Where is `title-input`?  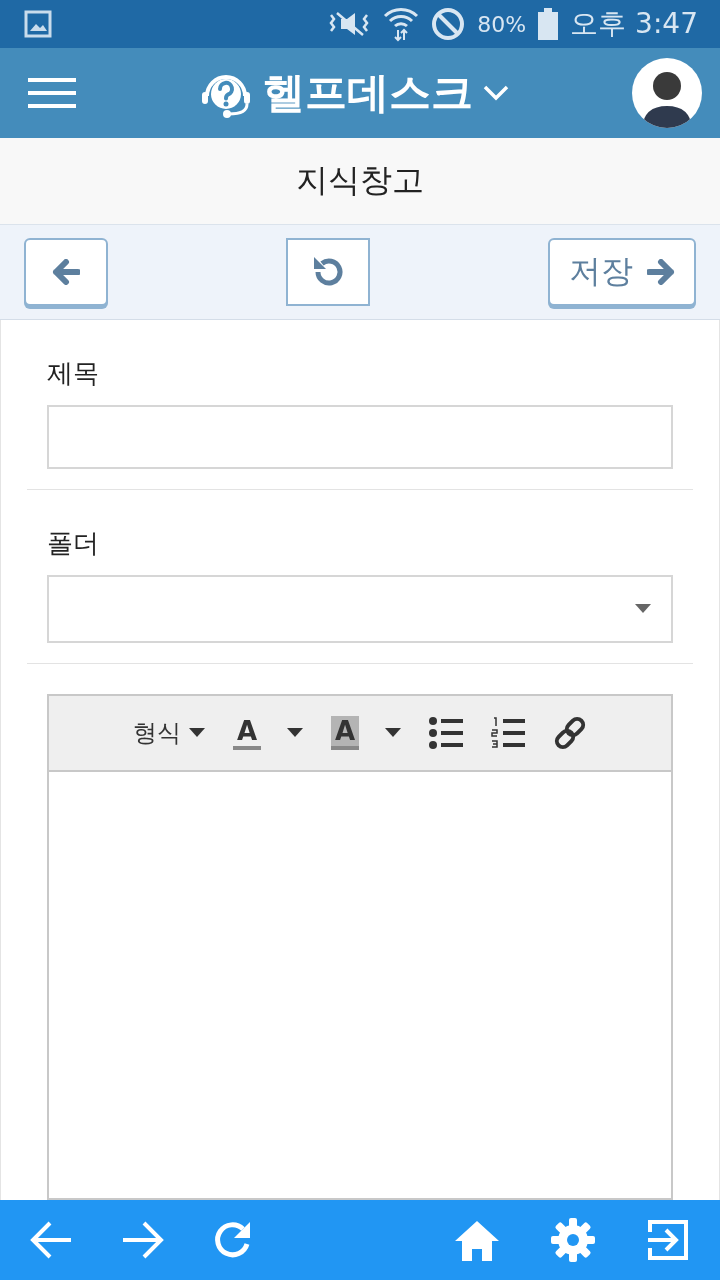 title-input is located at coordinates (360, 437).